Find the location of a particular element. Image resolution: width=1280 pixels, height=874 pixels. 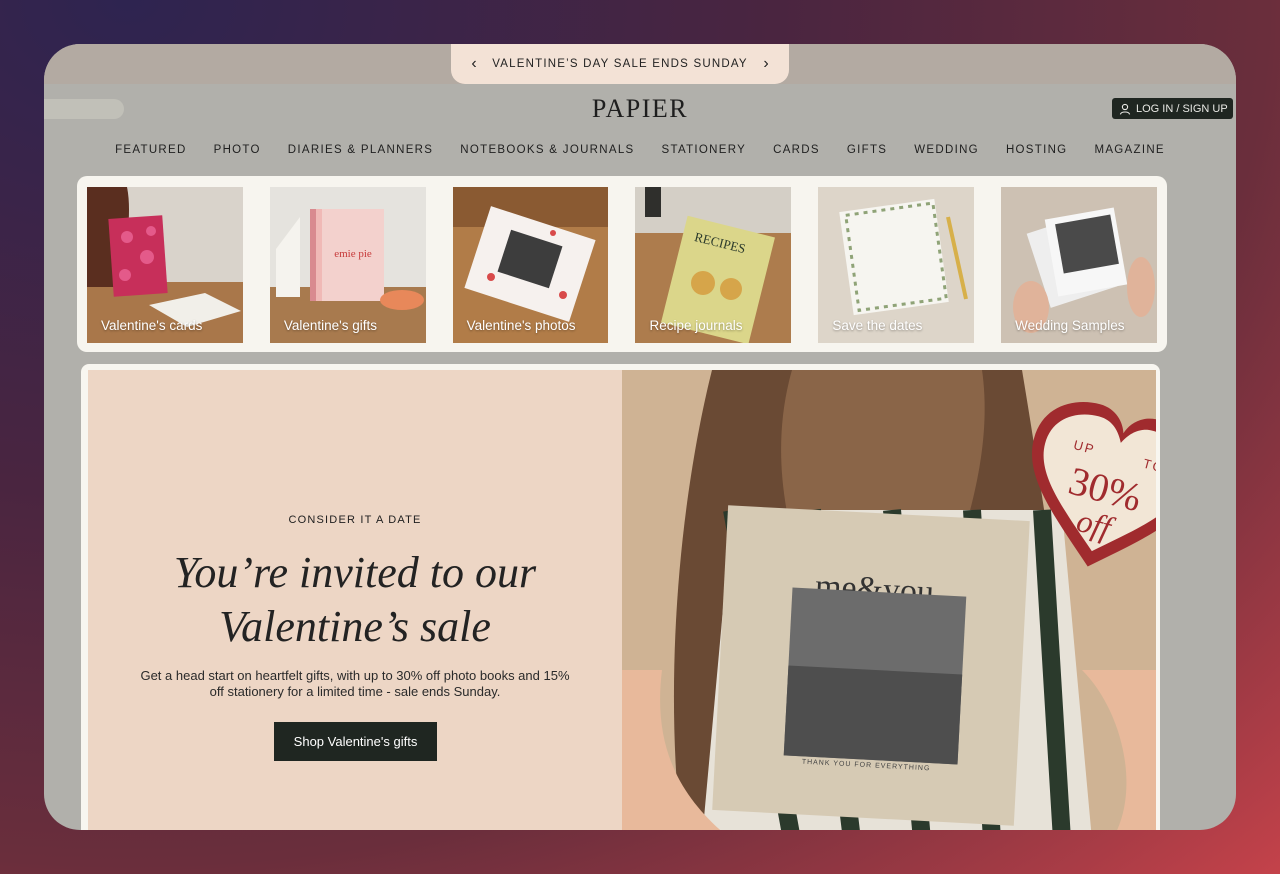

nav-magazine: MAGAZINE is located at coordinates (1129, 150).